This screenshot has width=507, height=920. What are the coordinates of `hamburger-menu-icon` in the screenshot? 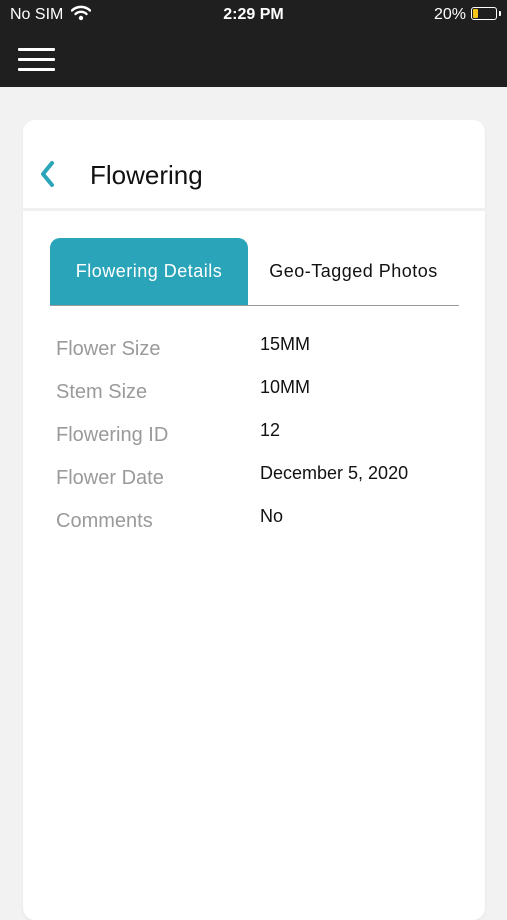 It's located at (36, 60).